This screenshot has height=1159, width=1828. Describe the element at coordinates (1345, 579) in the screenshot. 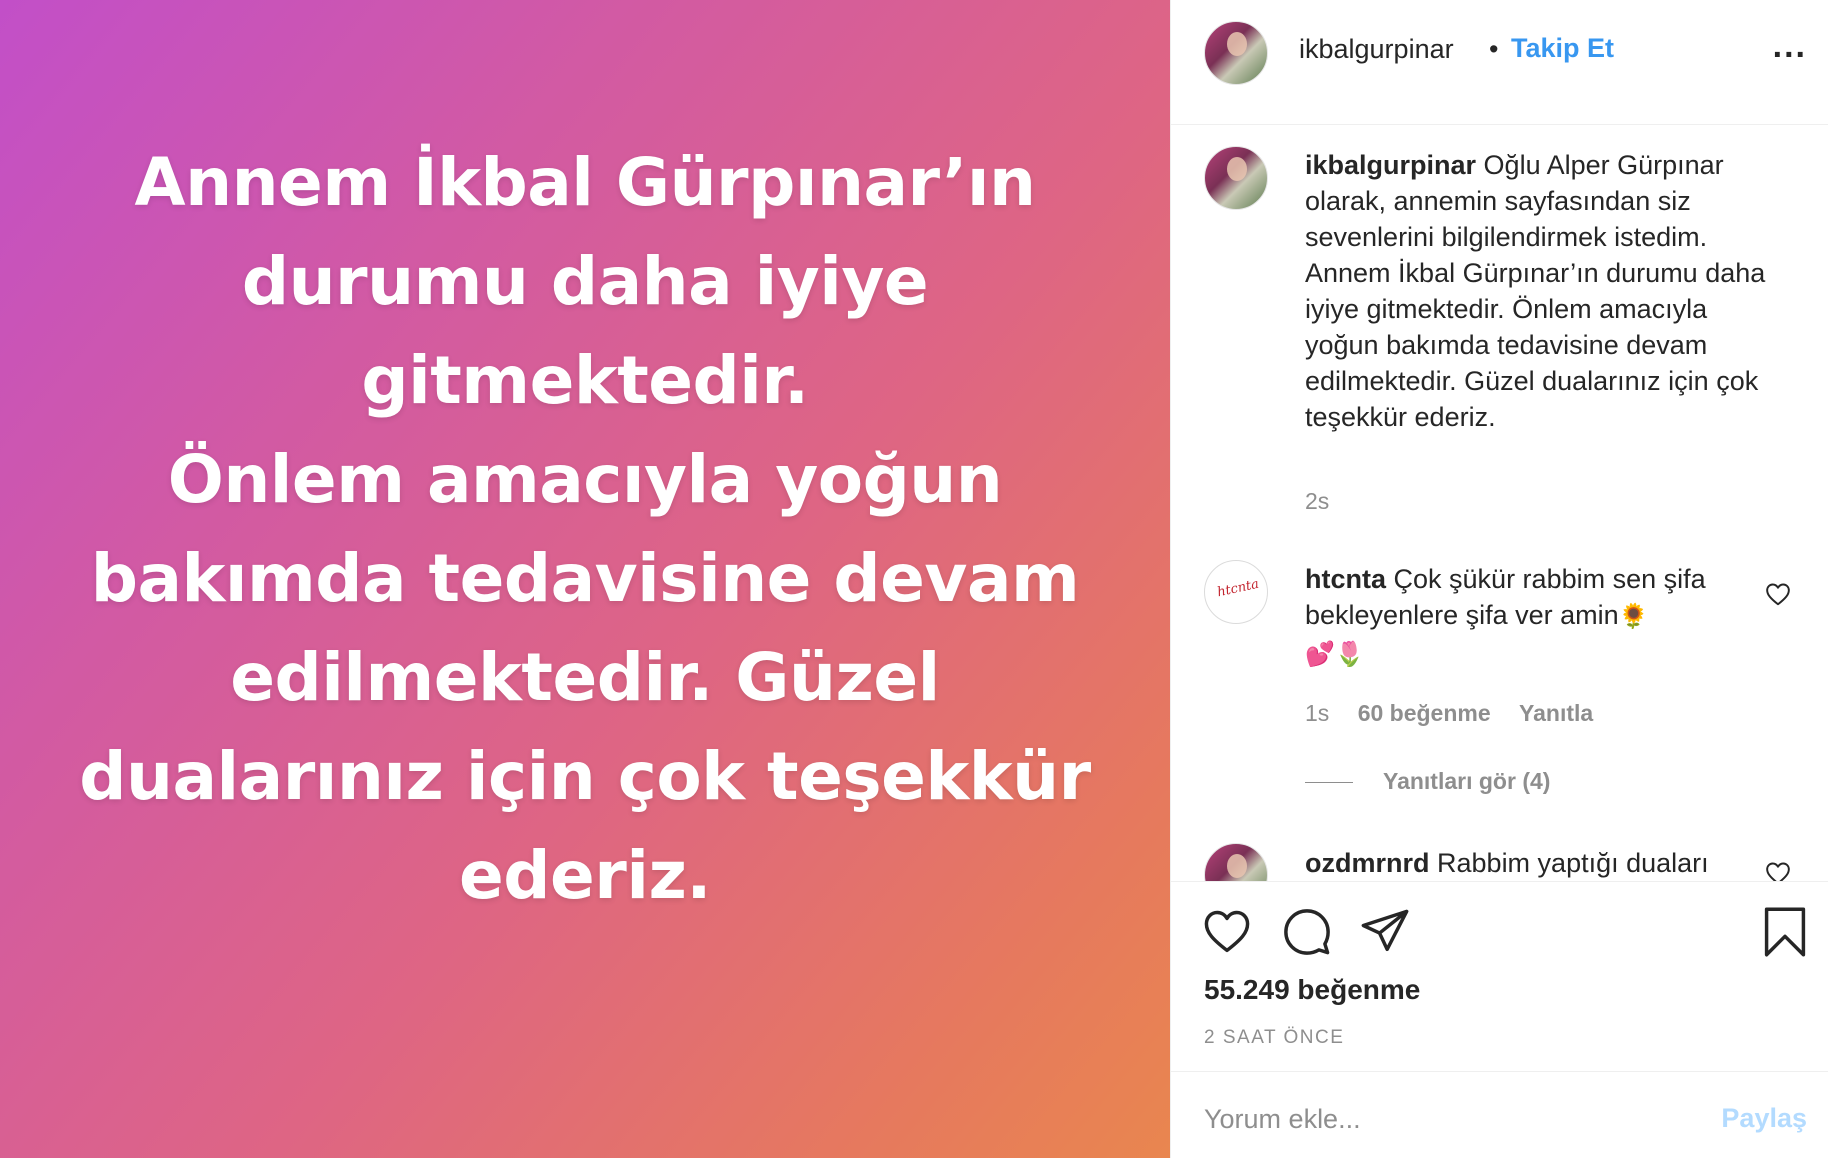

I see `comment-username: htcnta` at that location.